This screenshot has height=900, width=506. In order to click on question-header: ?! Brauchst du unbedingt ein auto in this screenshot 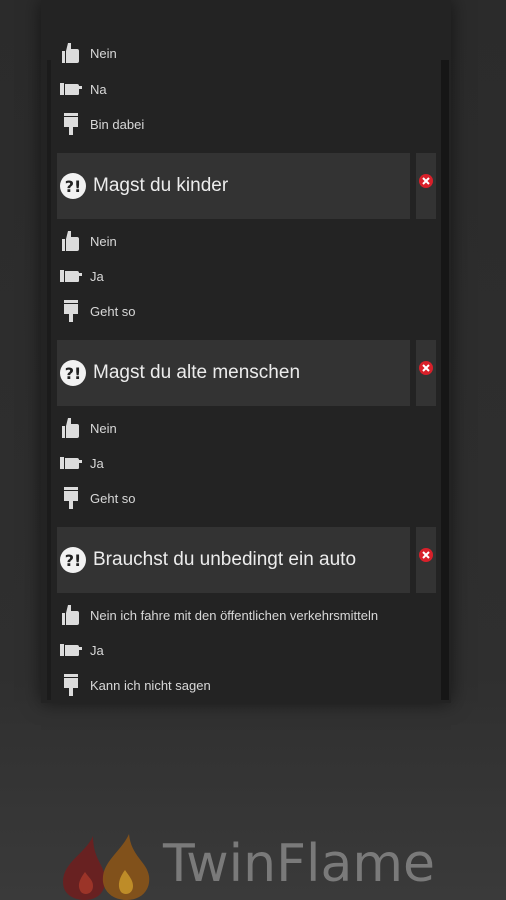, I will do `click(233, 560)`.